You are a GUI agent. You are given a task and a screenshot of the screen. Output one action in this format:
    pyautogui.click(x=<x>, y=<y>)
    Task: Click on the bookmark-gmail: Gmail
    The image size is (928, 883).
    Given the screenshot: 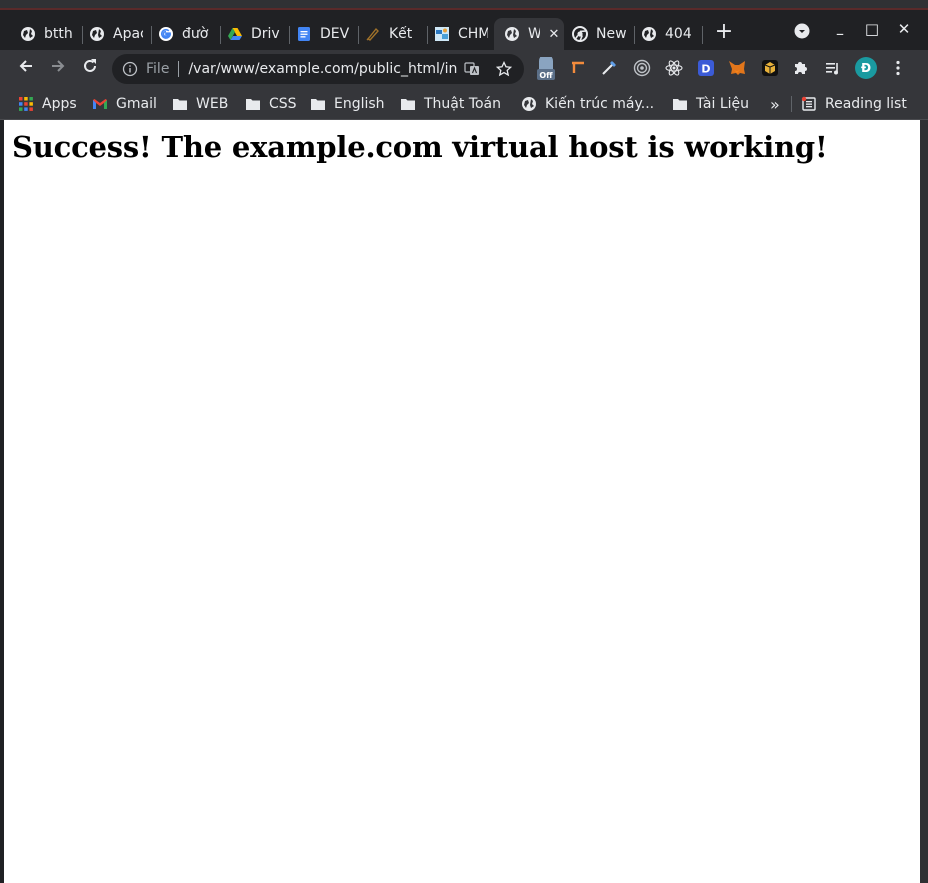 What is the action you would take?
    pyautogui.click(x=124, y=104)
    